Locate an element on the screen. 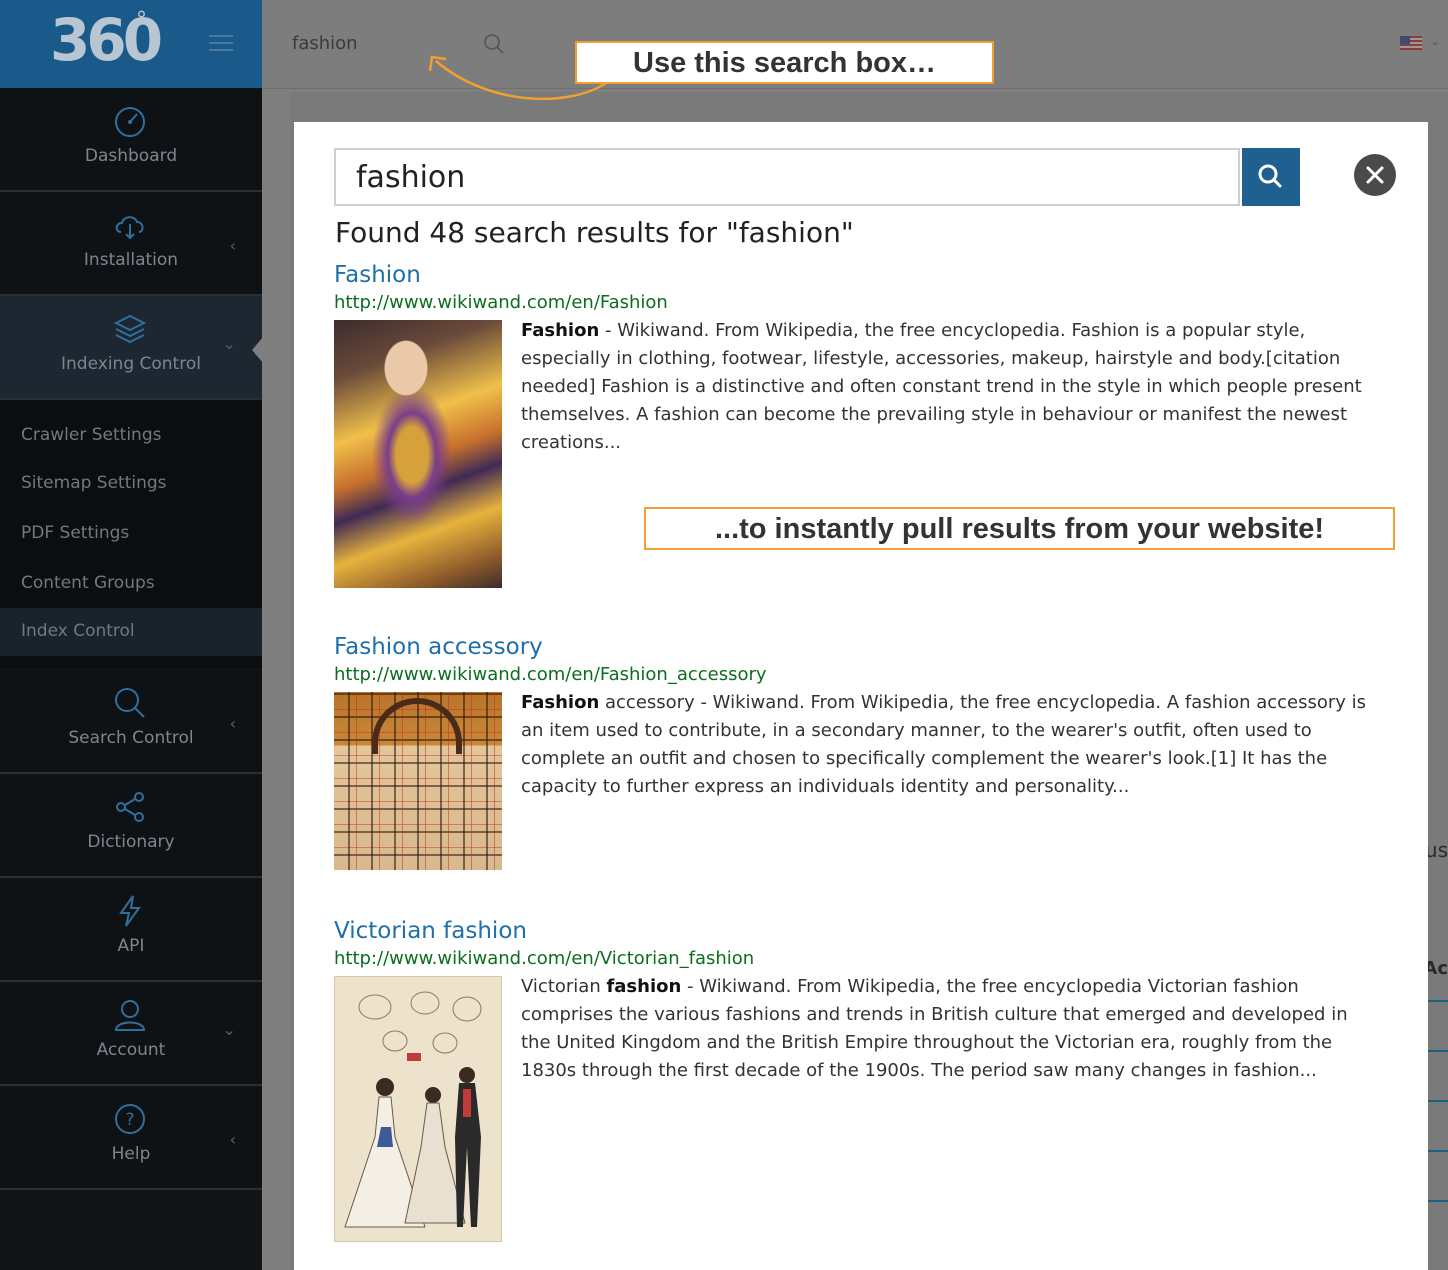 The height and width of the screenshot is (1270, 1448). result-title-link: Fashion is located at coordinates (377, 275).